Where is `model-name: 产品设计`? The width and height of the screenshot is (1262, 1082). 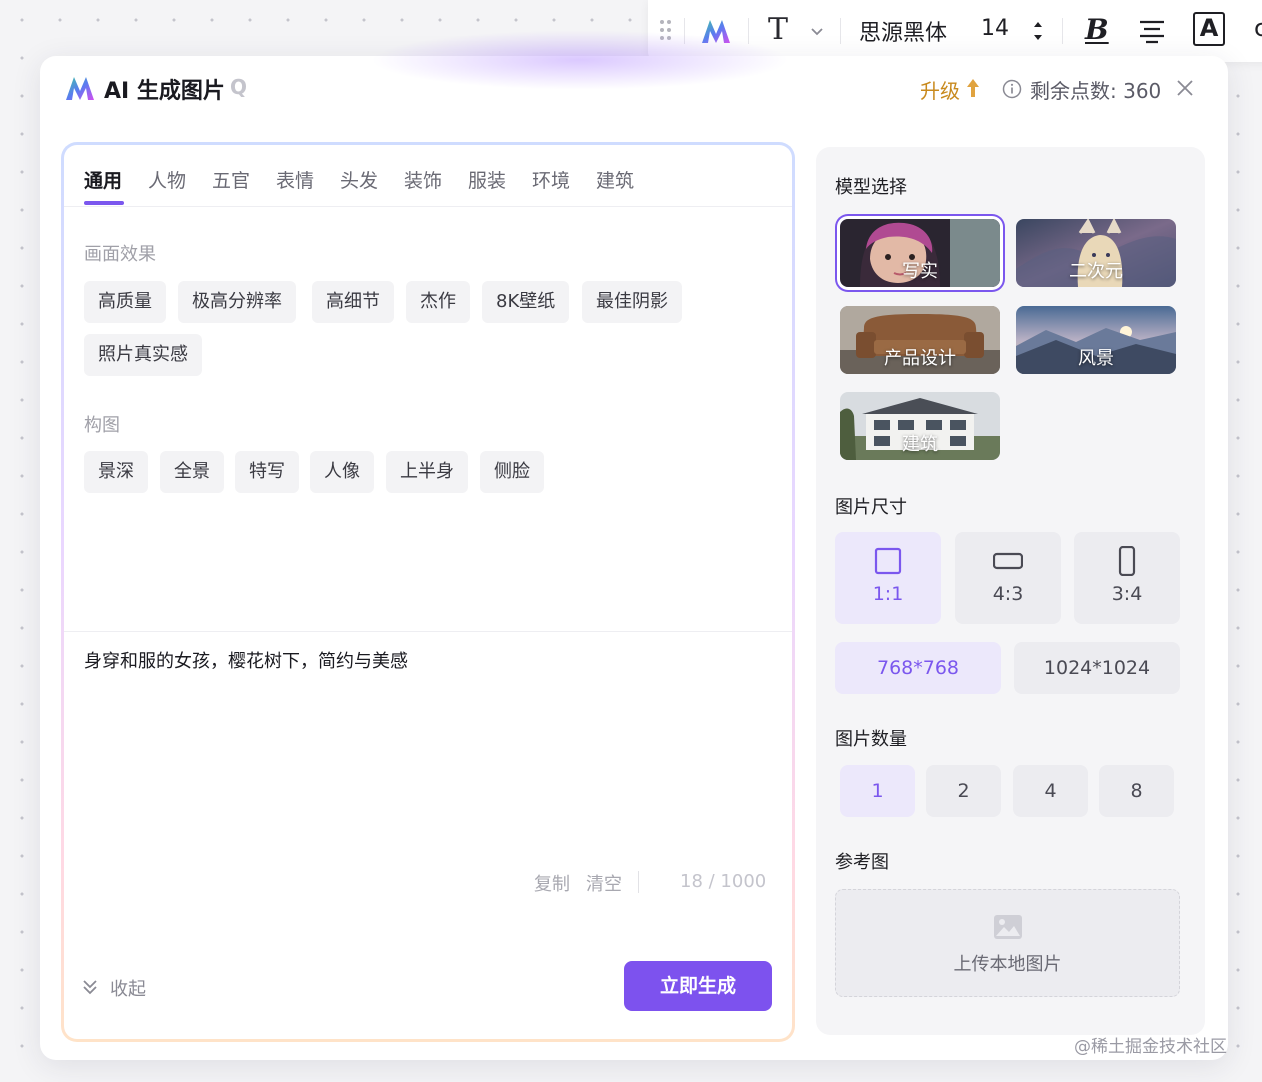 model-name: 产品设计 is located at coordinates (920, 358).